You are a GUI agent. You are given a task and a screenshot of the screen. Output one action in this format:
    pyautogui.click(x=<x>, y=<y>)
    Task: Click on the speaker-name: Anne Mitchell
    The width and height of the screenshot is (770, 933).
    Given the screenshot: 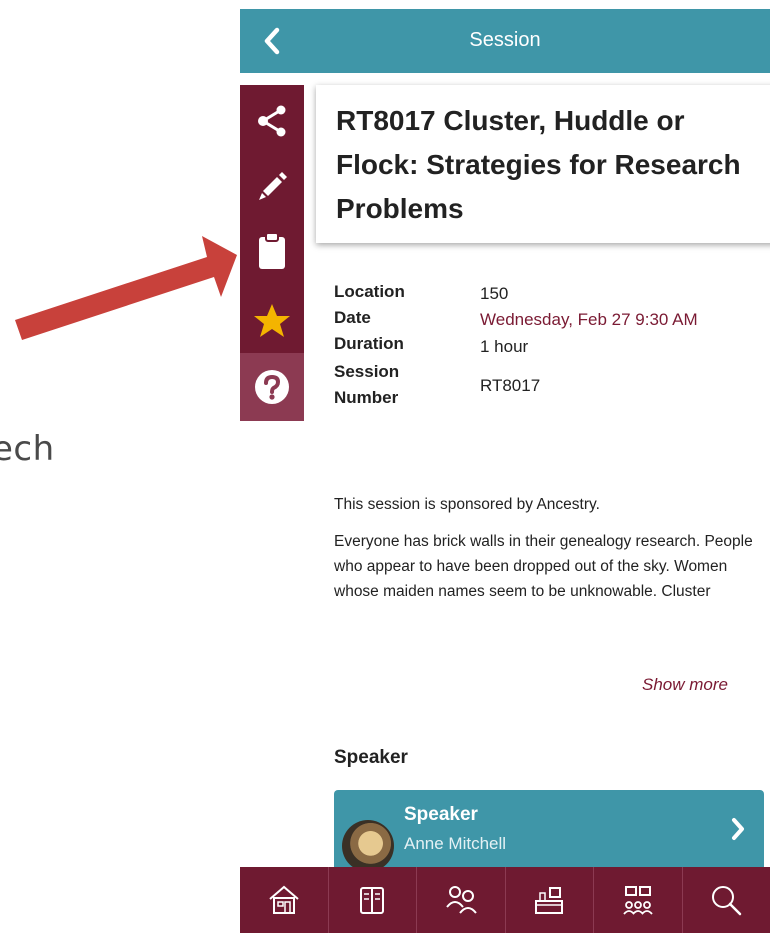 What is the action you would take?
    pyautogui.click(x=455, y=843)
    